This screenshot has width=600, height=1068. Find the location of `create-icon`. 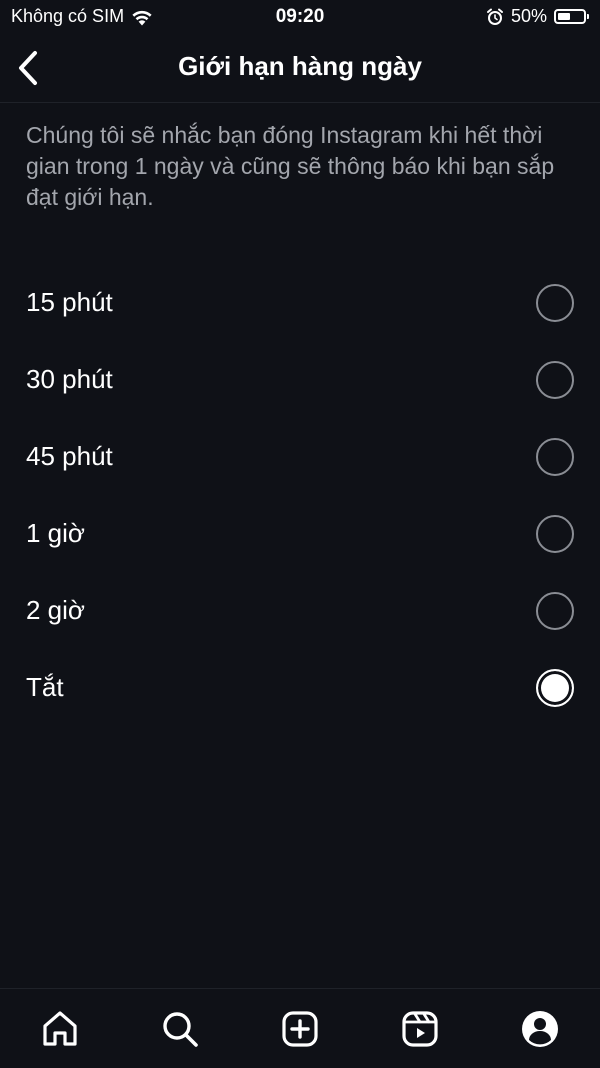

create-icon is located at coordinates (300, 1029).